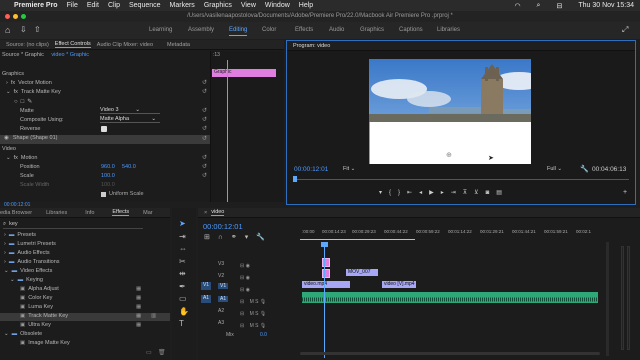  Describe the element at coordinates (295, 179) in the screenshot. I see `program-playhead` at that location.